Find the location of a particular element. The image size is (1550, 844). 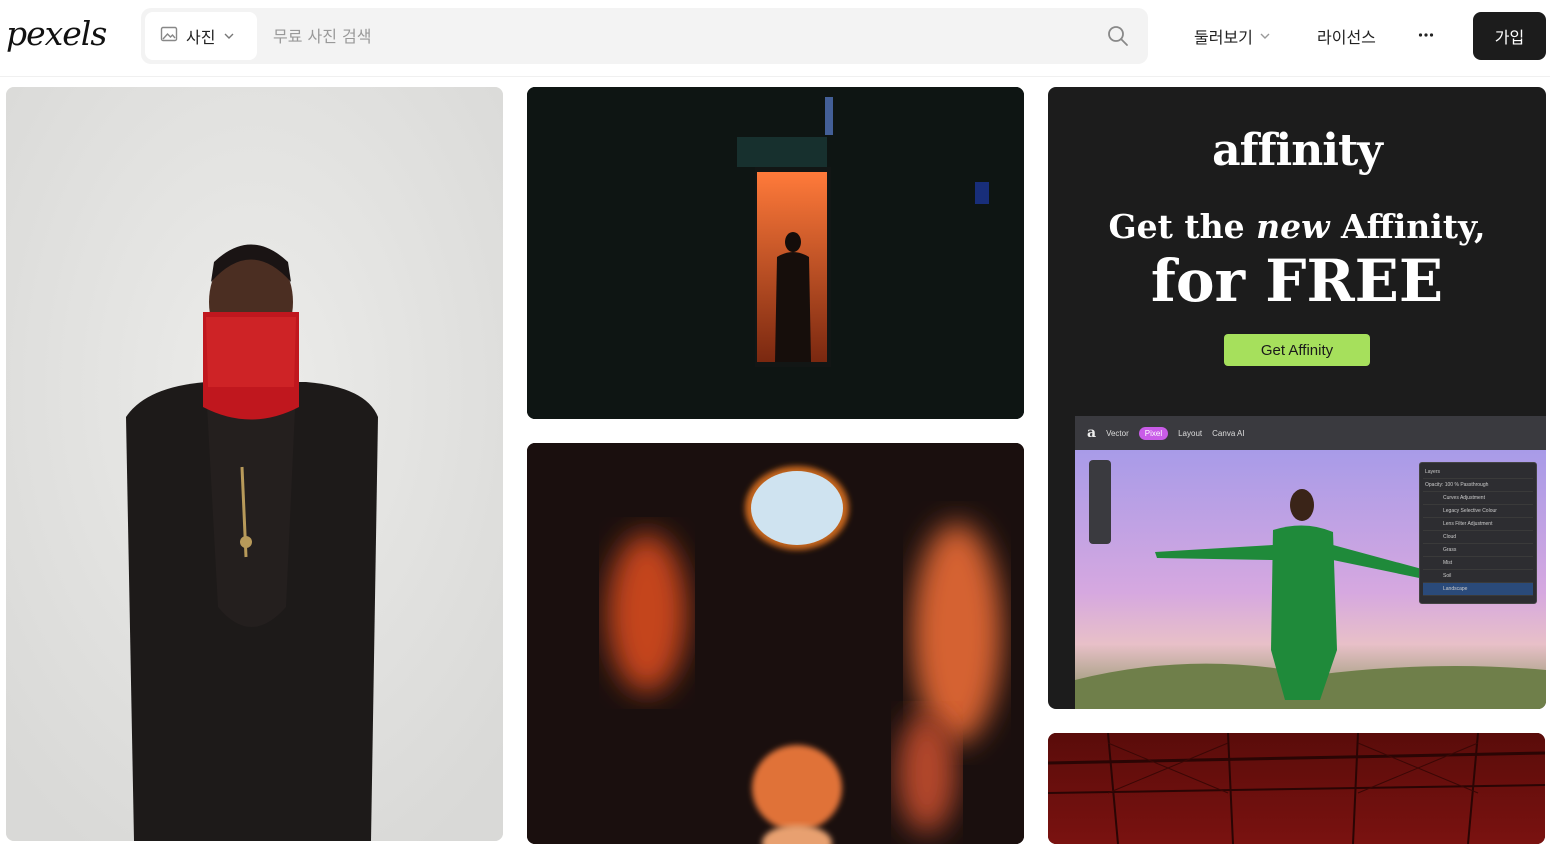

ad-headline: Get the new Affinity, is located at coordinates (1297, 226).